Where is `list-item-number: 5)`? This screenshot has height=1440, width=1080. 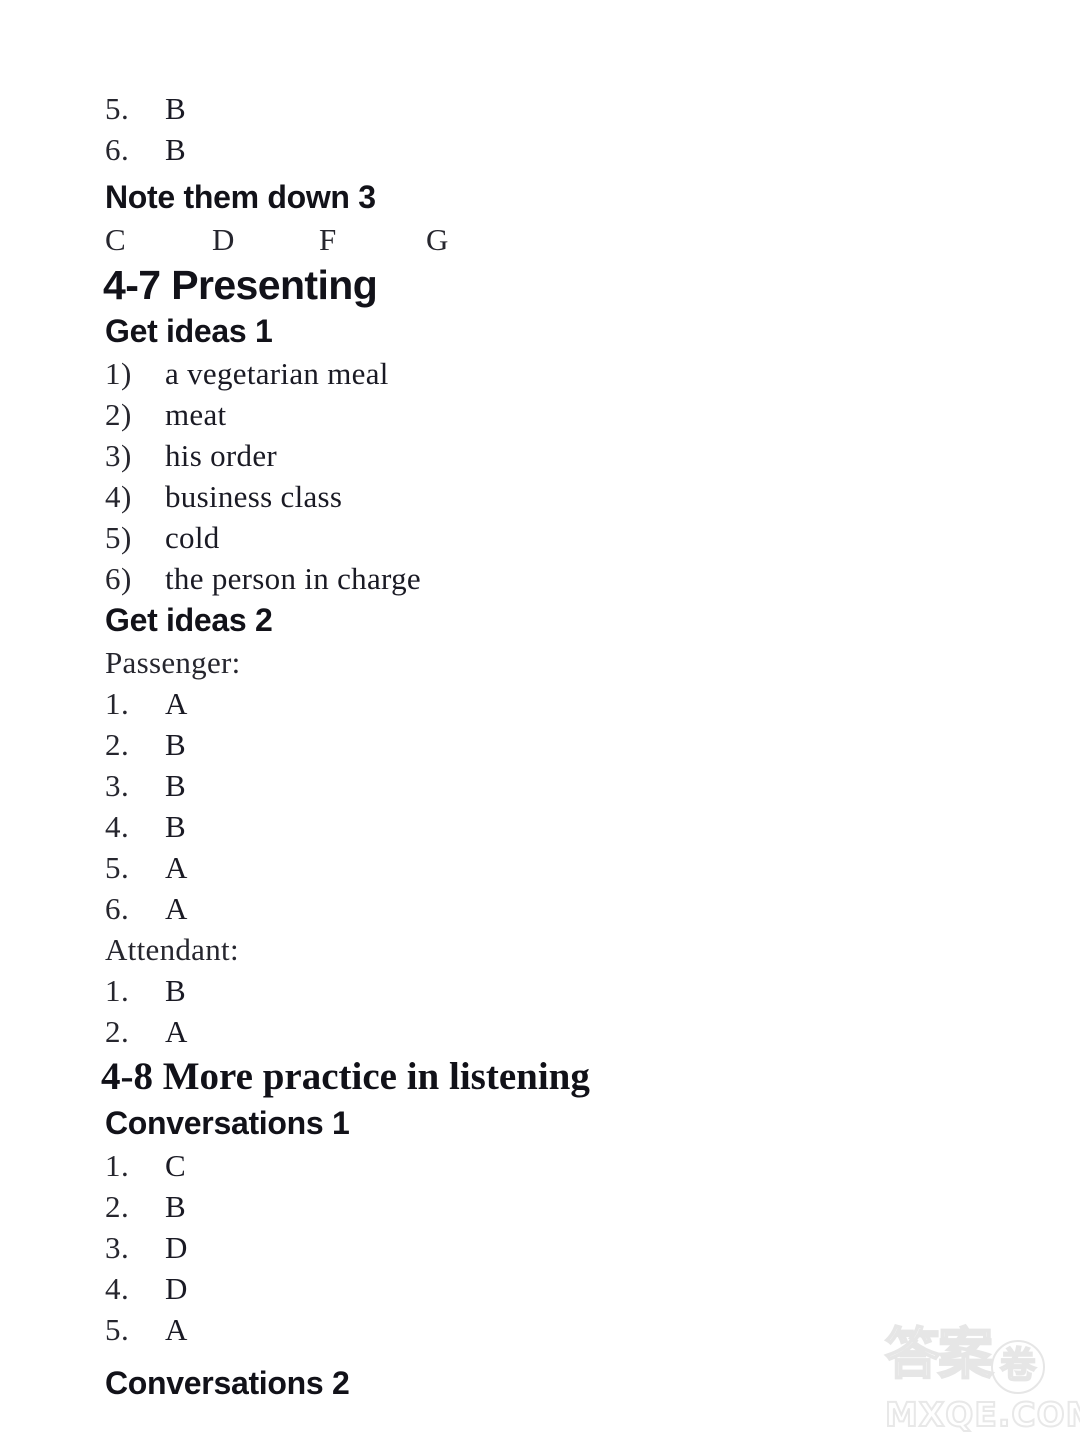
list-item-number: 5) is located at coordinates (118, 537).